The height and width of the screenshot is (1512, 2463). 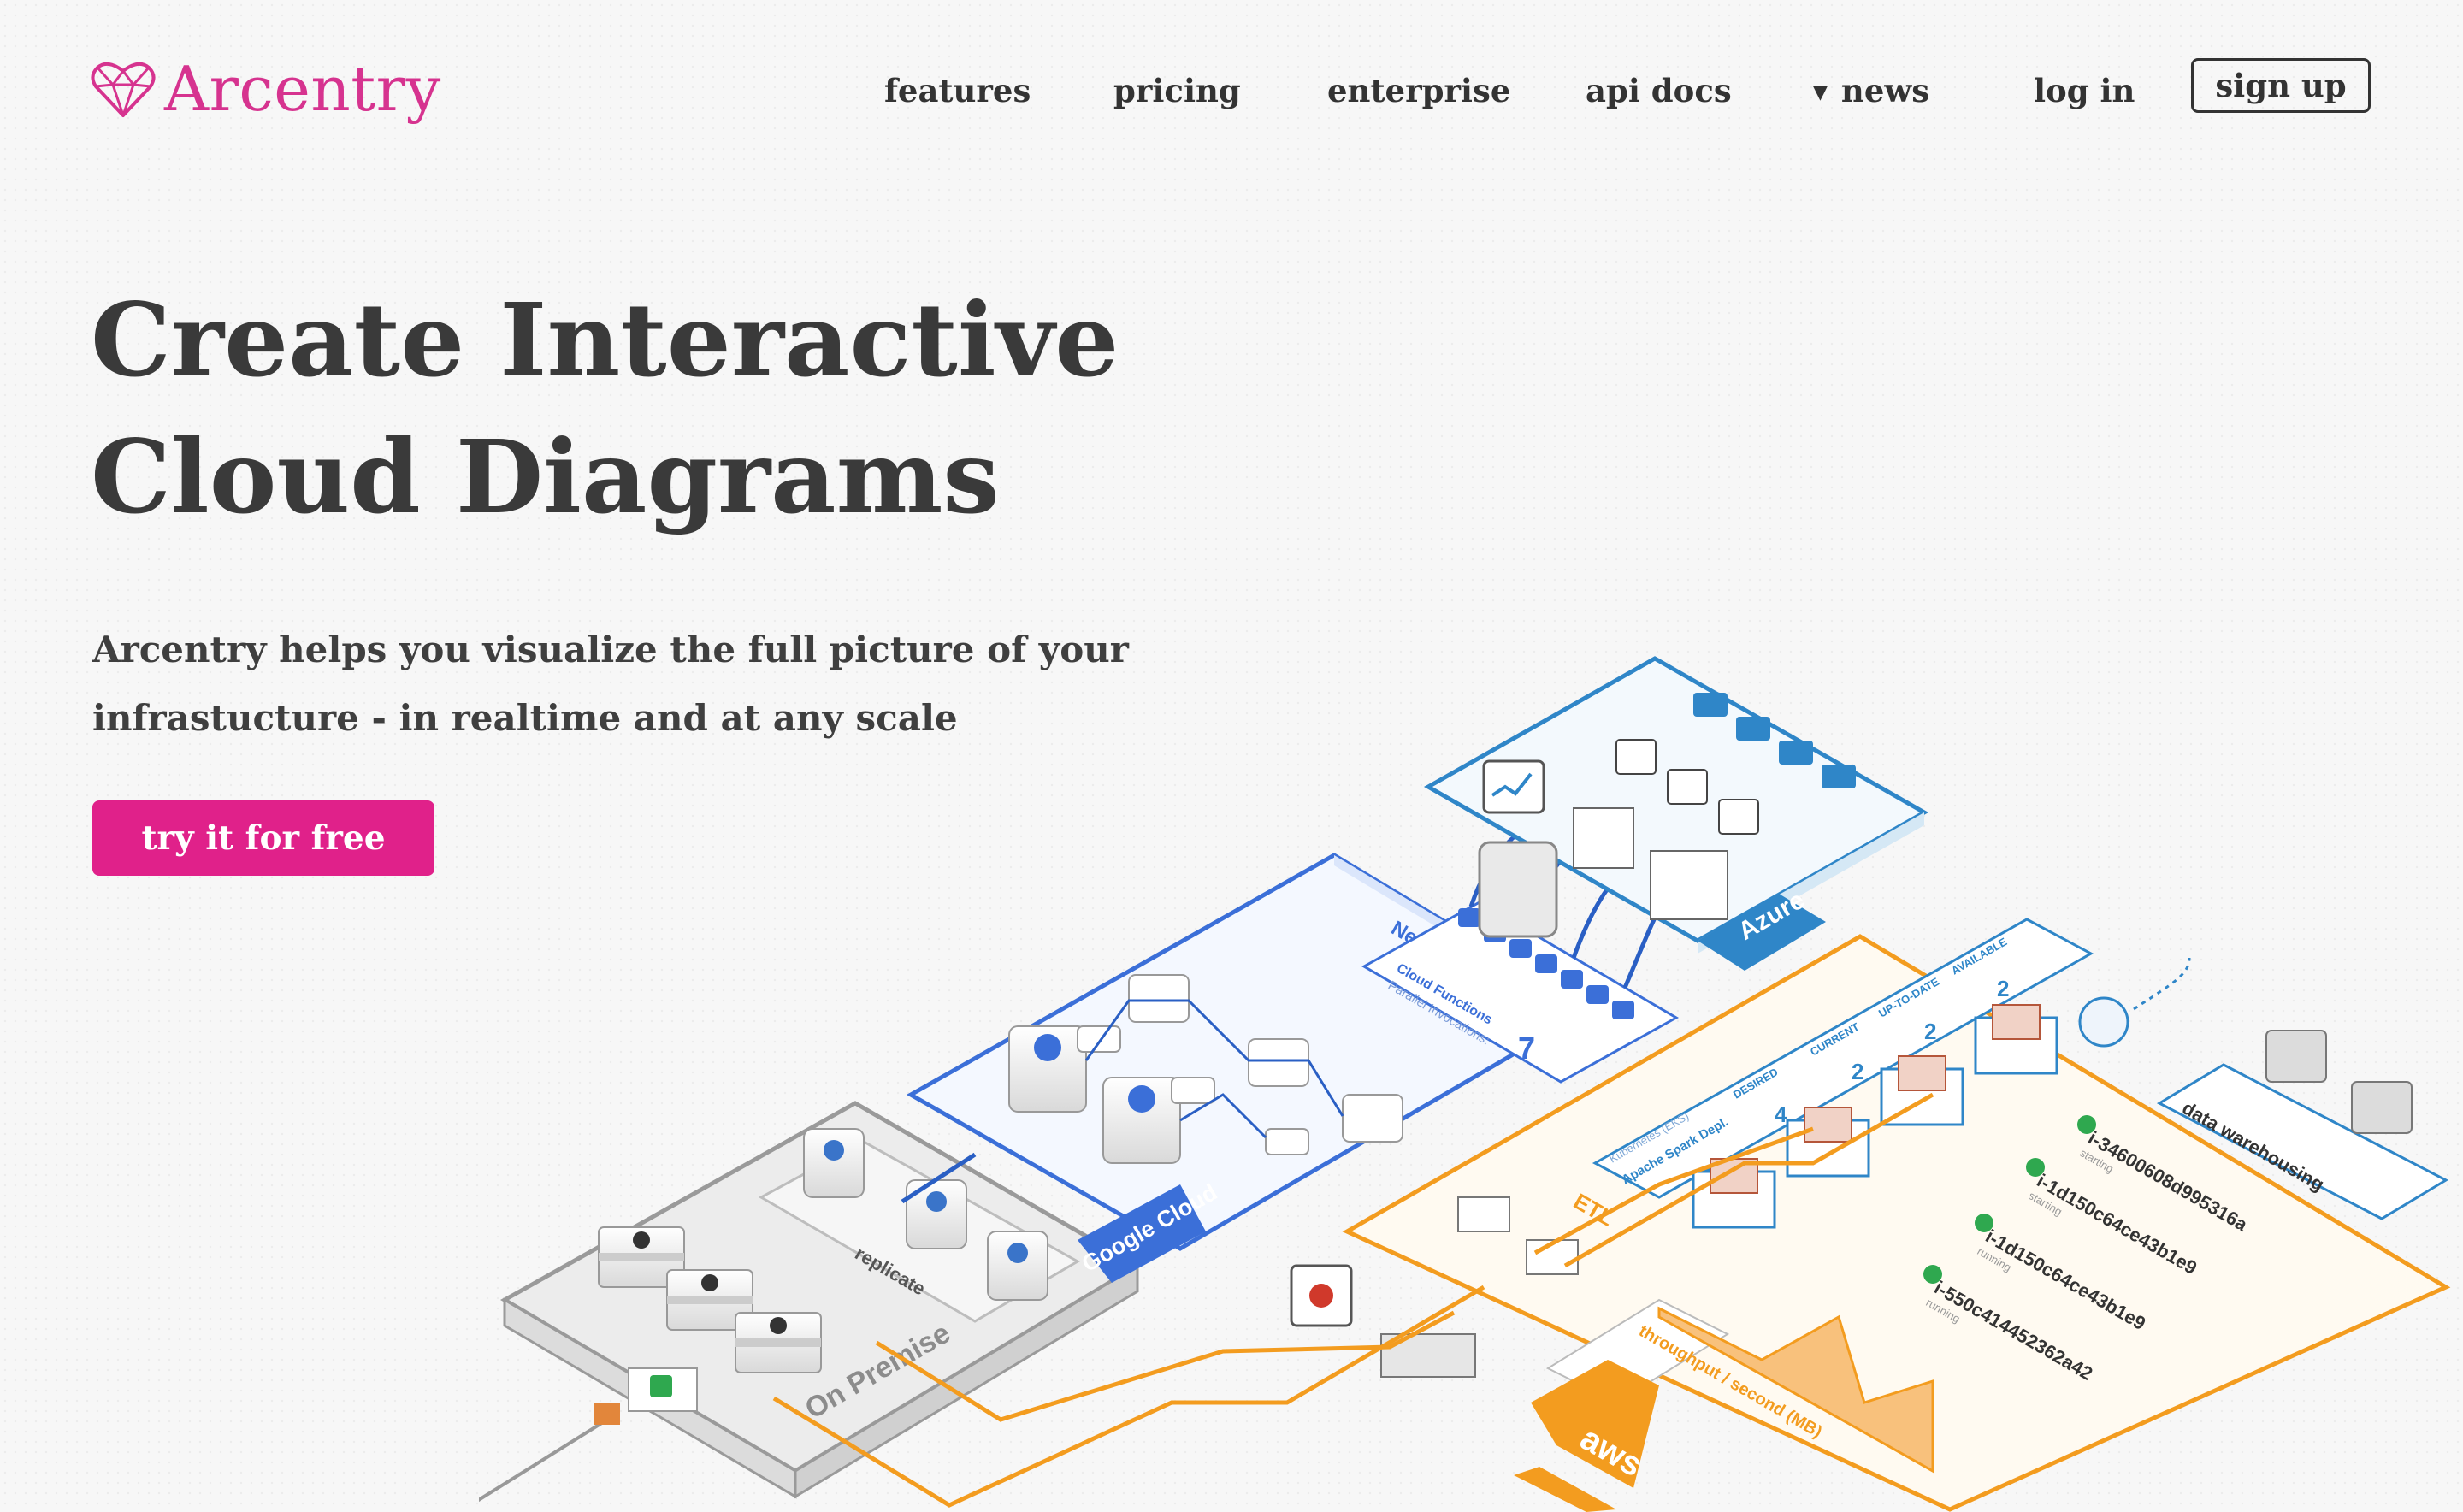 I want to click on nav-features: features, so click(x=957, y=91).